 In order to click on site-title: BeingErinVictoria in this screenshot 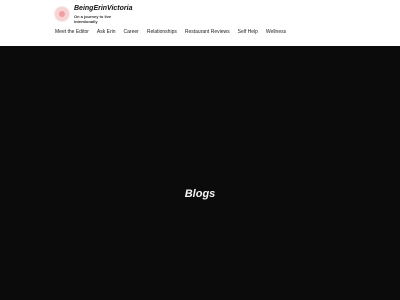, I will do `click(103, 9)`.